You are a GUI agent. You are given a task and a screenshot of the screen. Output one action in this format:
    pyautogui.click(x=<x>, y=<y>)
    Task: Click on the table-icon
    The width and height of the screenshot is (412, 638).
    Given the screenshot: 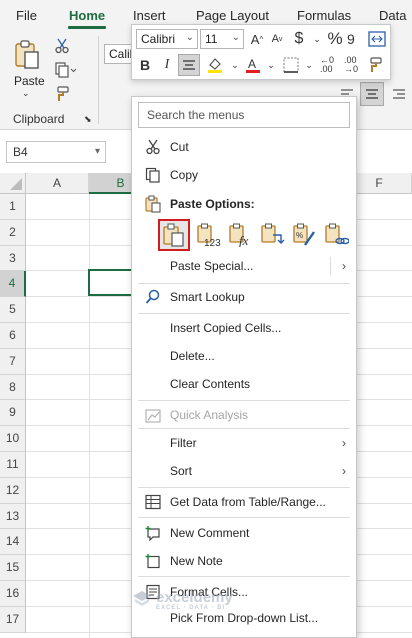 What is the action you would take?
    pyautogui.click(x=153, y=502)
    